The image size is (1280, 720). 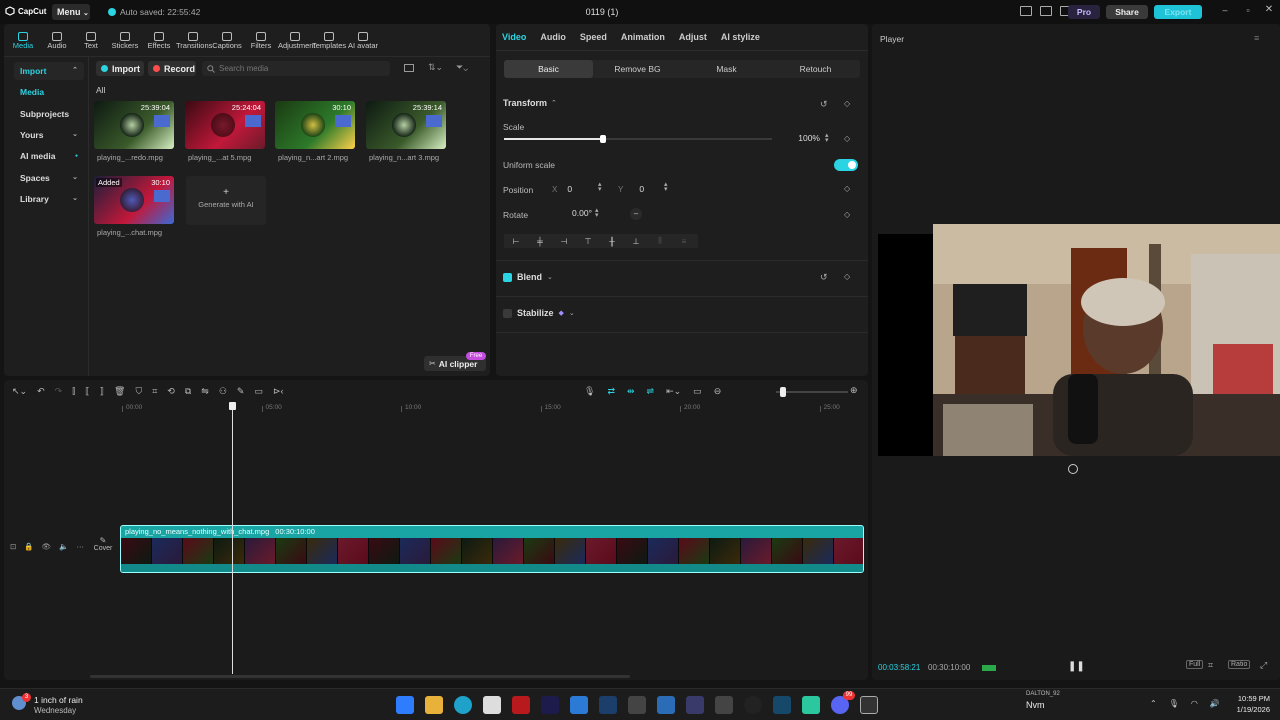 What do you see at coordinates (588, 241) in the screenshot?
I see `align-top-icon: ⊤` at bounding box center [588, 241].